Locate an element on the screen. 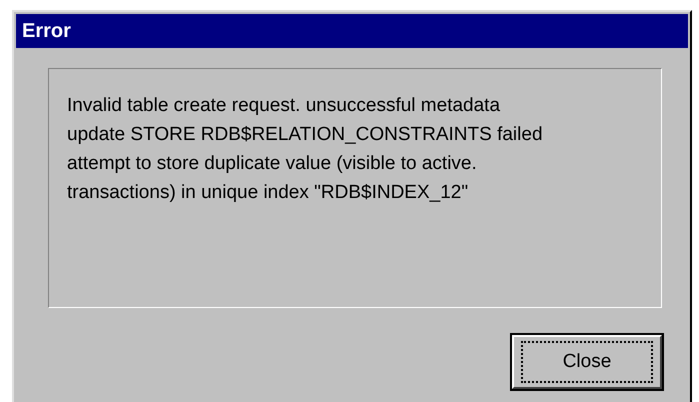 This screenshot has width=699, height=402. close-button: Close is located at coordinates (587, 362).